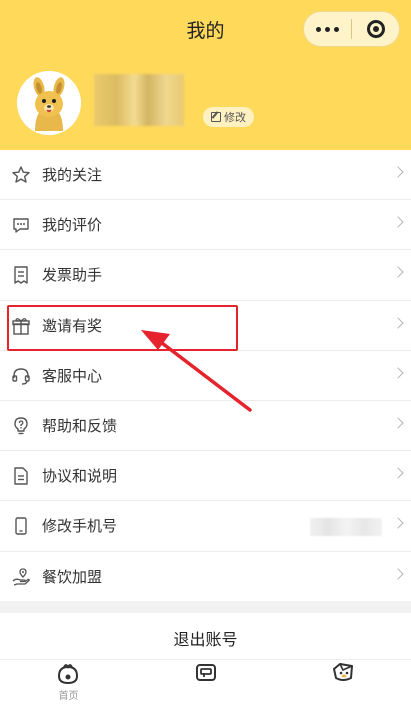 The image size is (411, 704). Describe the element at coordinates (343, 672) in the screenshot. I see `mine-face-icon` at that location.